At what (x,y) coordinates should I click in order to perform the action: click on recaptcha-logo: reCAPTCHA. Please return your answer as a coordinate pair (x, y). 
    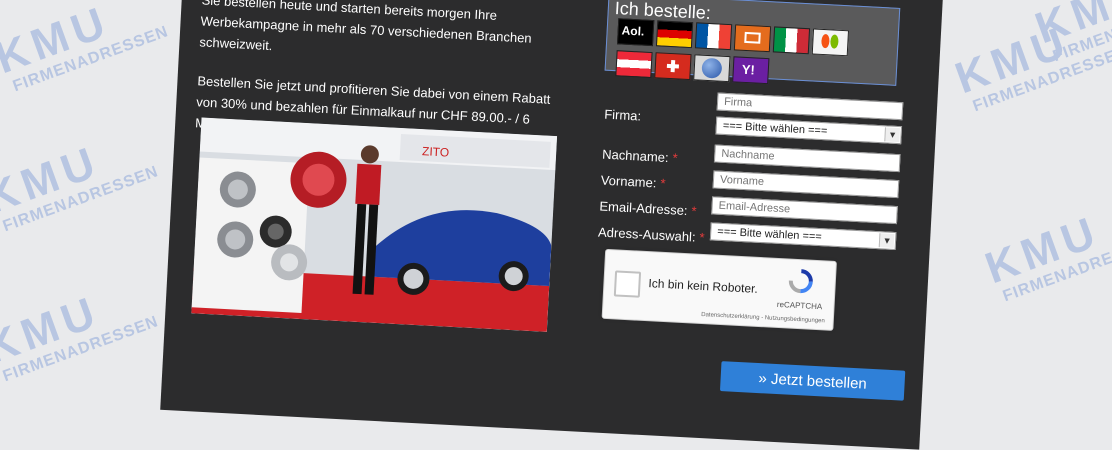
    Looking at the image, I should click on (800, 289).